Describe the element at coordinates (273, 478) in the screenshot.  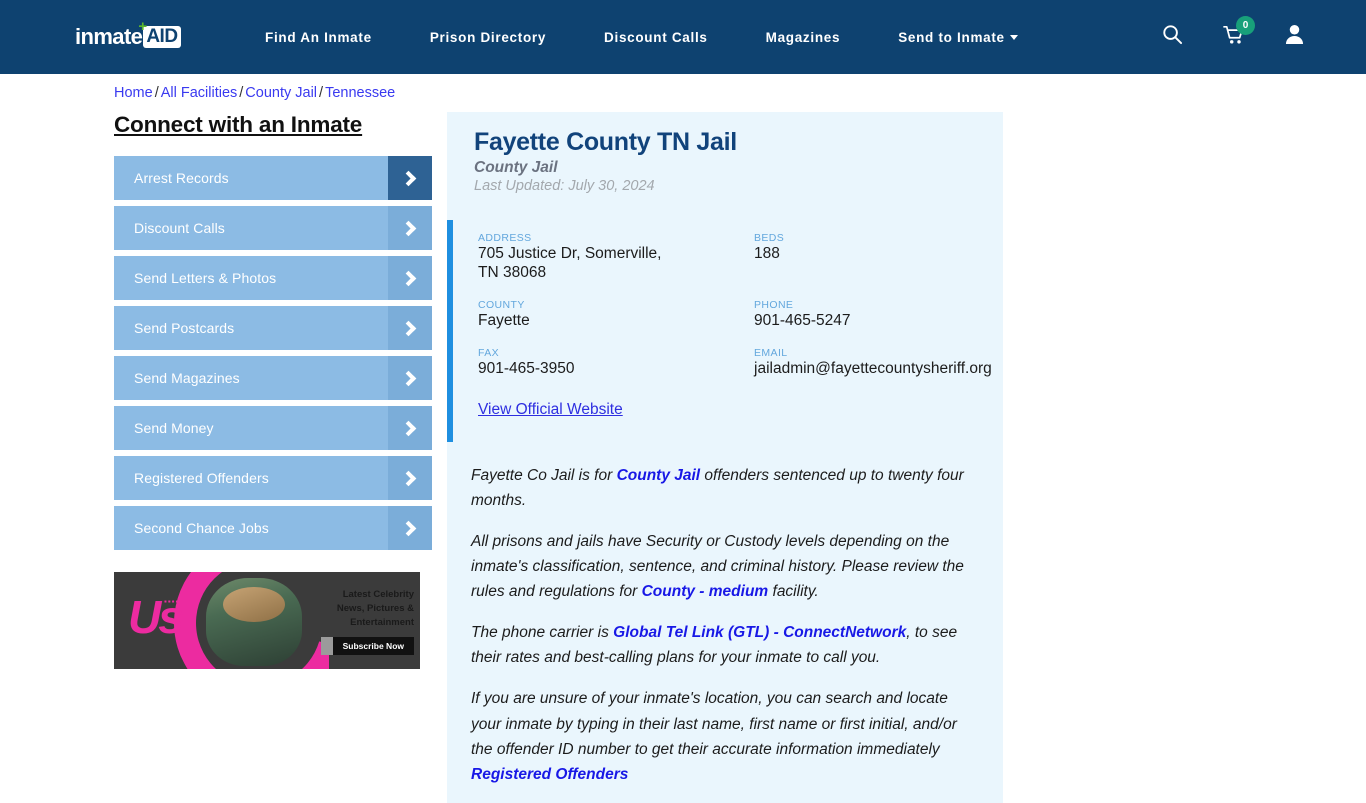
I see `sidebar-item-registered-offenders: Registered Offenders` at that location.